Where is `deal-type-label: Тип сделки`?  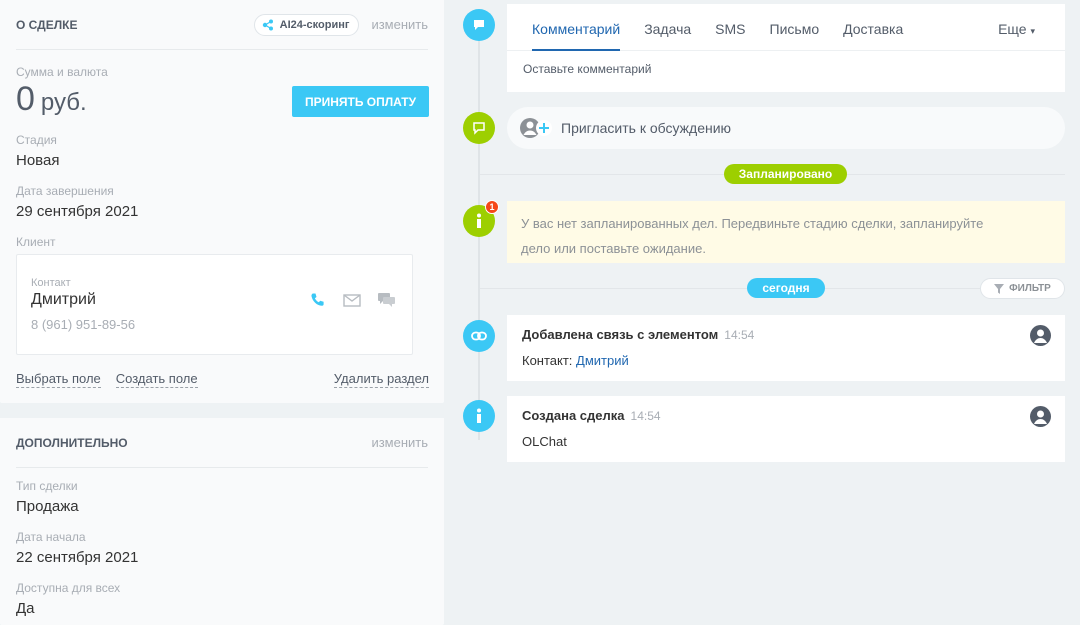 deal-type-label: Тип сделки is located at coordinates (47, 486).